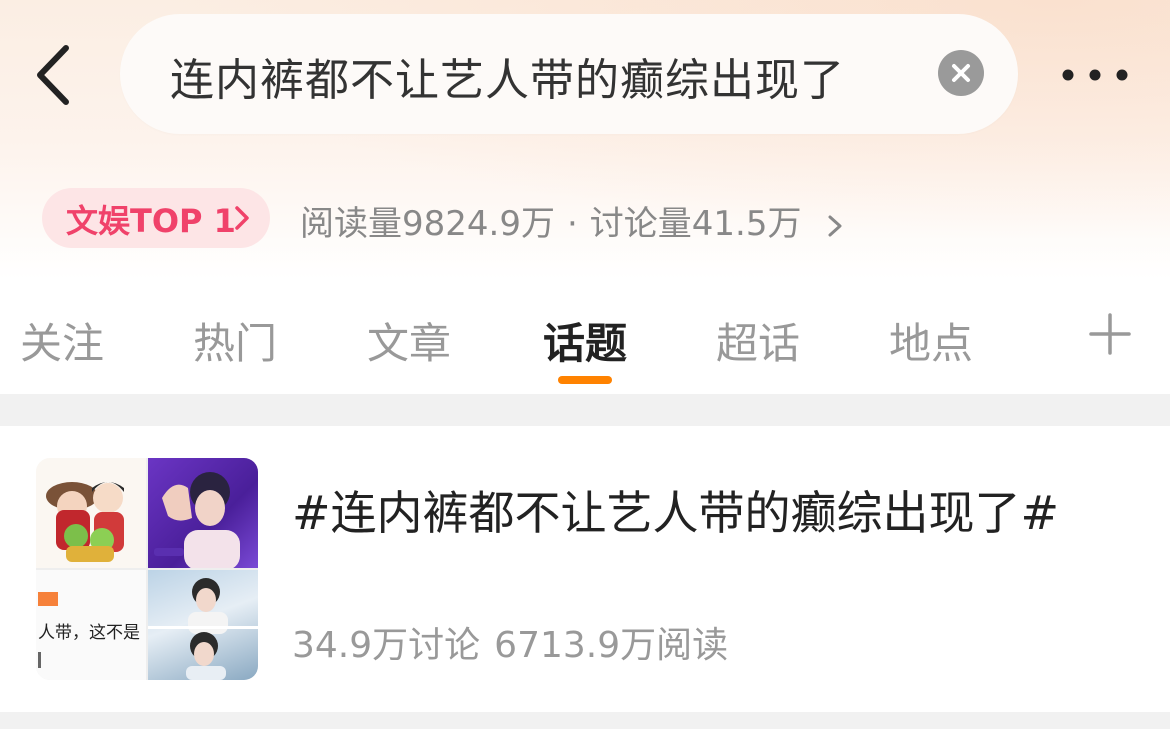  What do you see at coordinates (758, 340) in the screenshot?
I see `tab-super-topics: 超话` at bounding box center [758, 340].